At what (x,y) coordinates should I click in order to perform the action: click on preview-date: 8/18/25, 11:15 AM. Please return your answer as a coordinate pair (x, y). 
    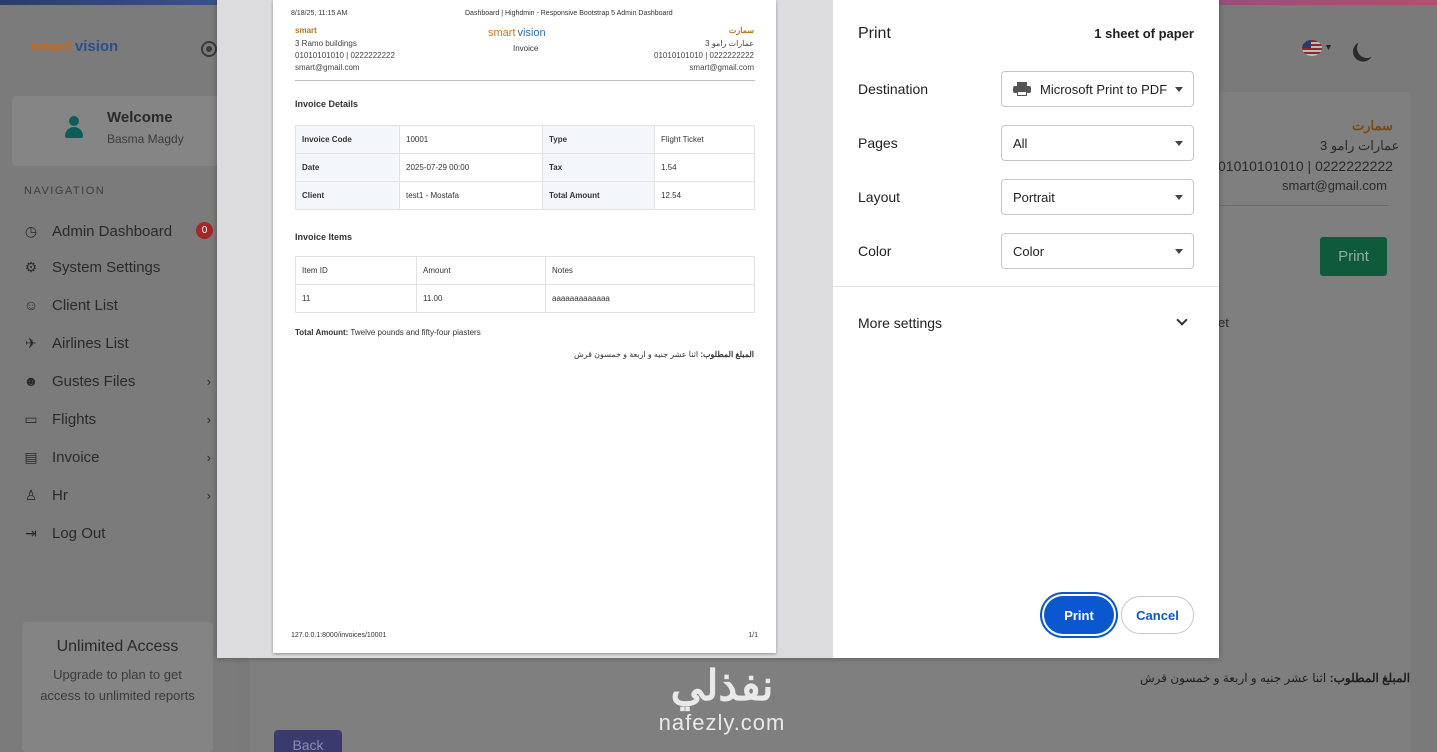
    Looking at the image, I should click on (319, 13).